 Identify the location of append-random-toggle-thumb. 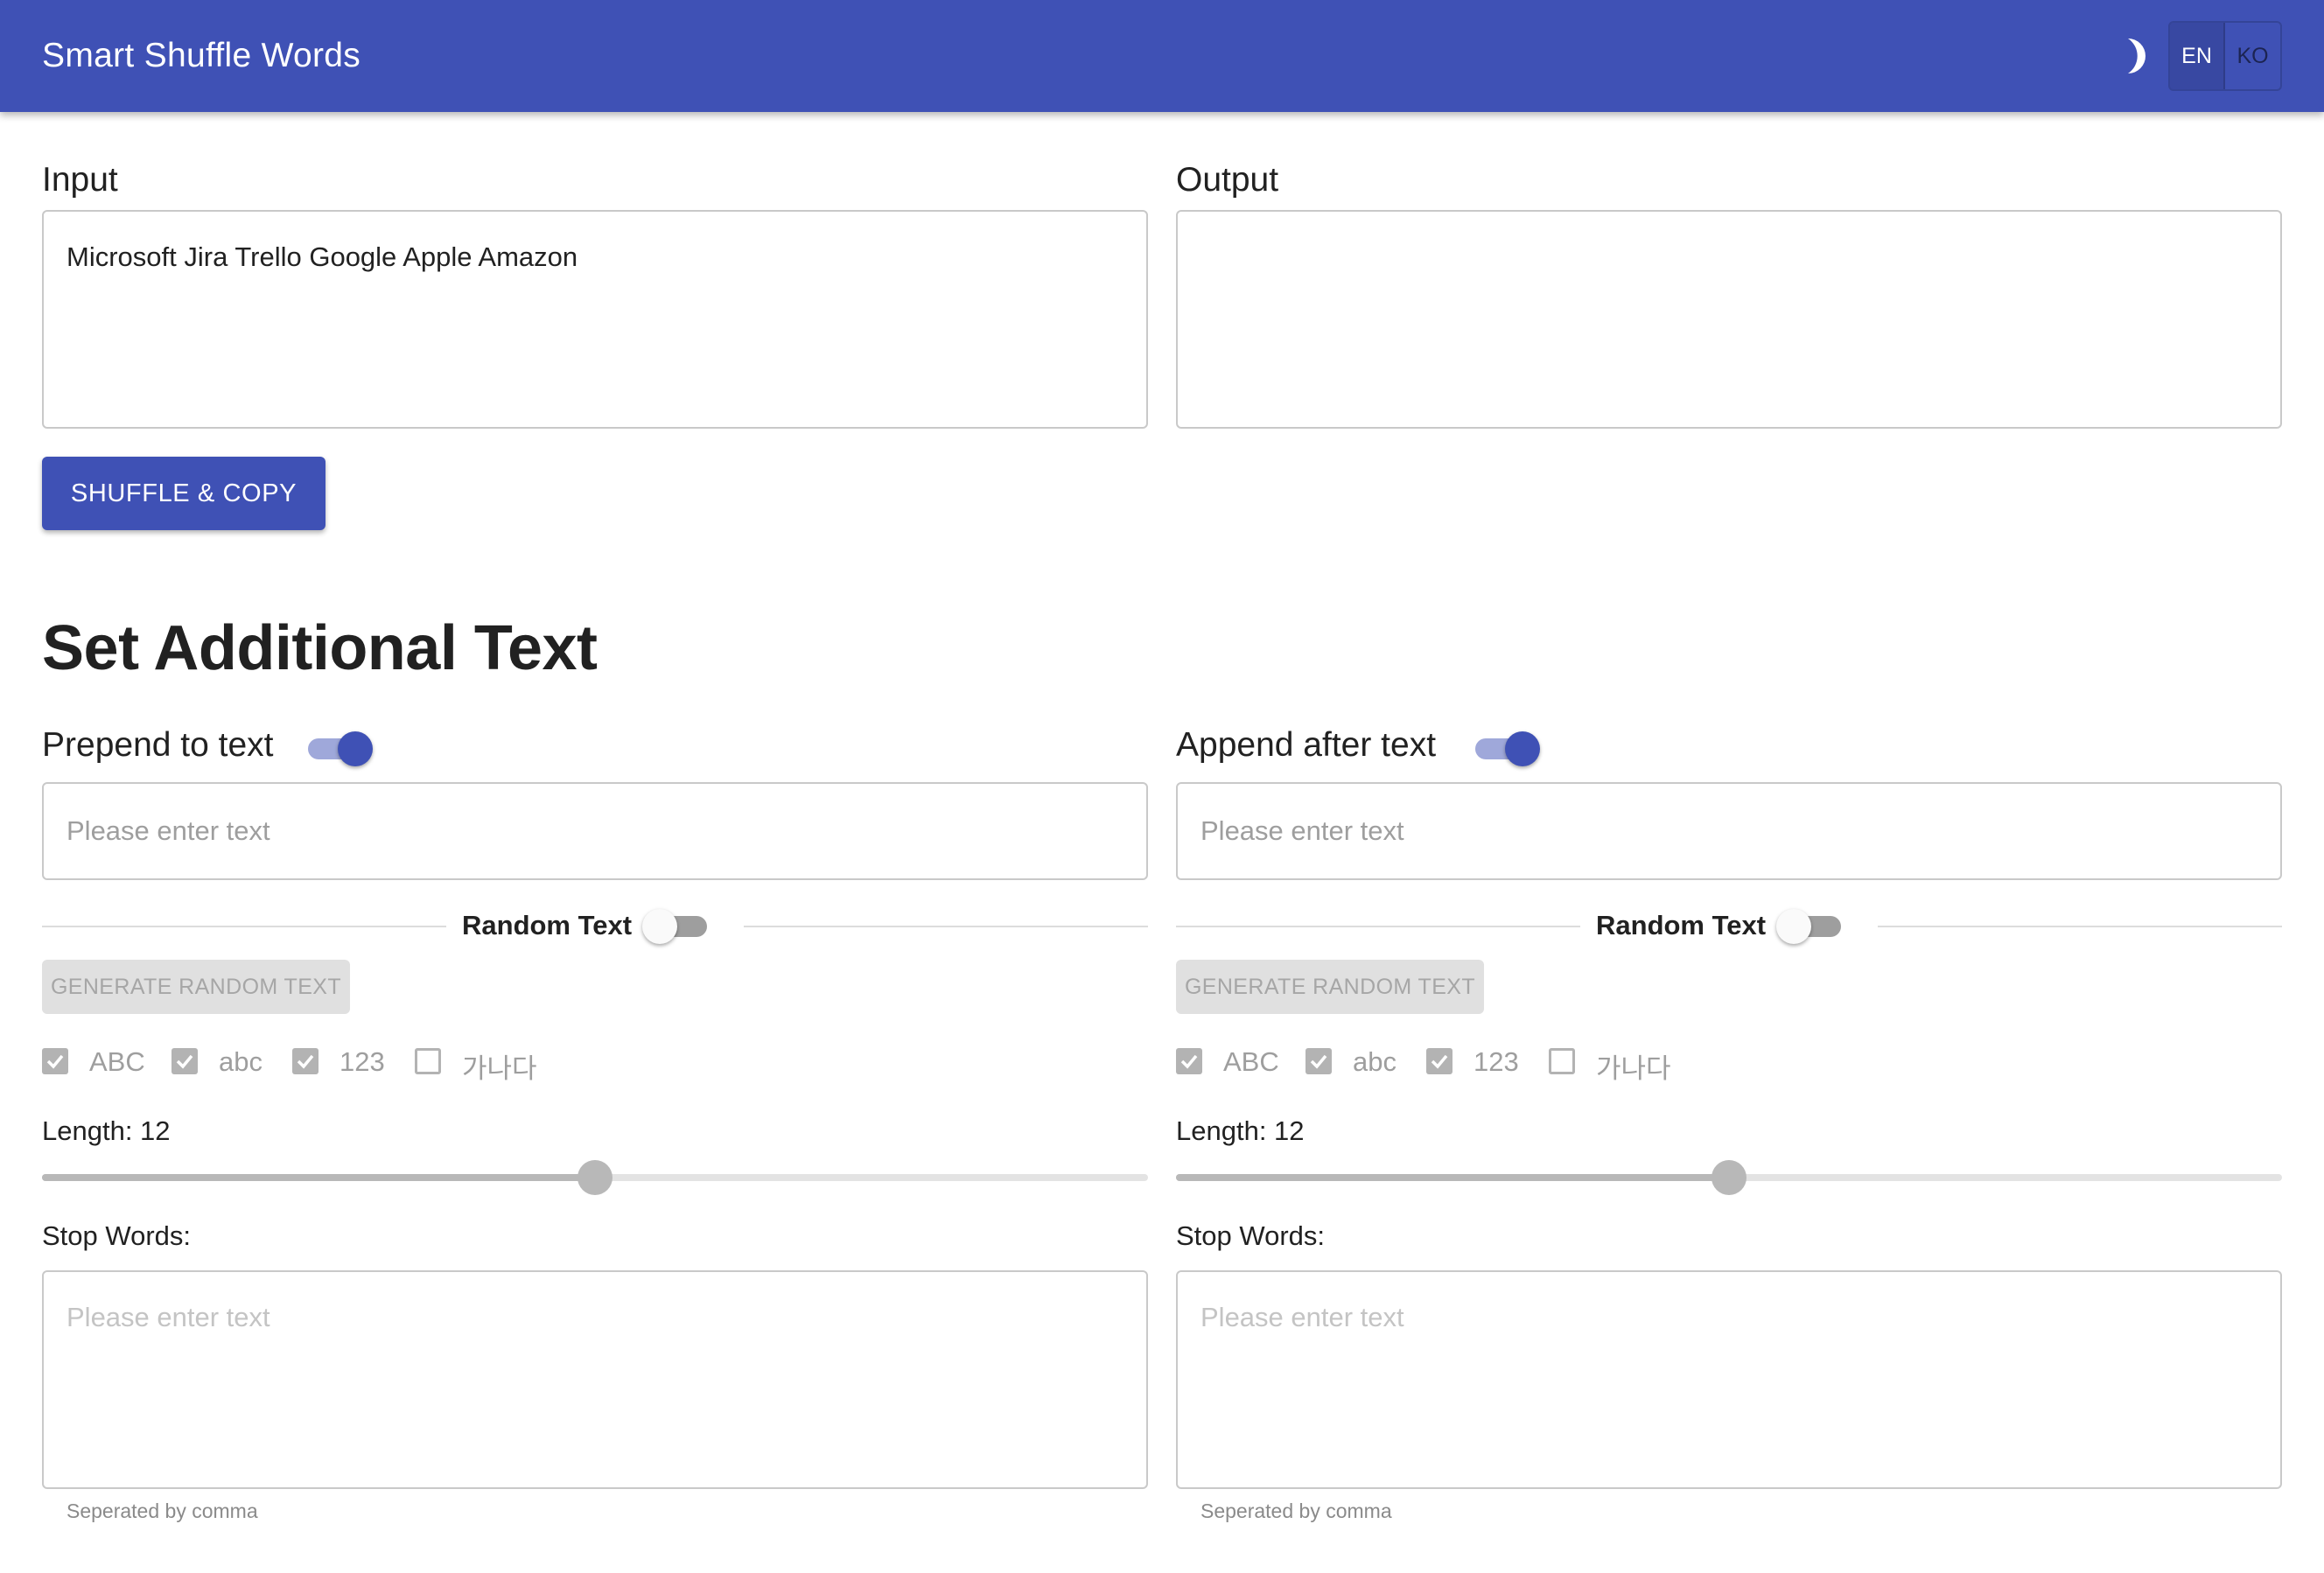
(1793, 927).